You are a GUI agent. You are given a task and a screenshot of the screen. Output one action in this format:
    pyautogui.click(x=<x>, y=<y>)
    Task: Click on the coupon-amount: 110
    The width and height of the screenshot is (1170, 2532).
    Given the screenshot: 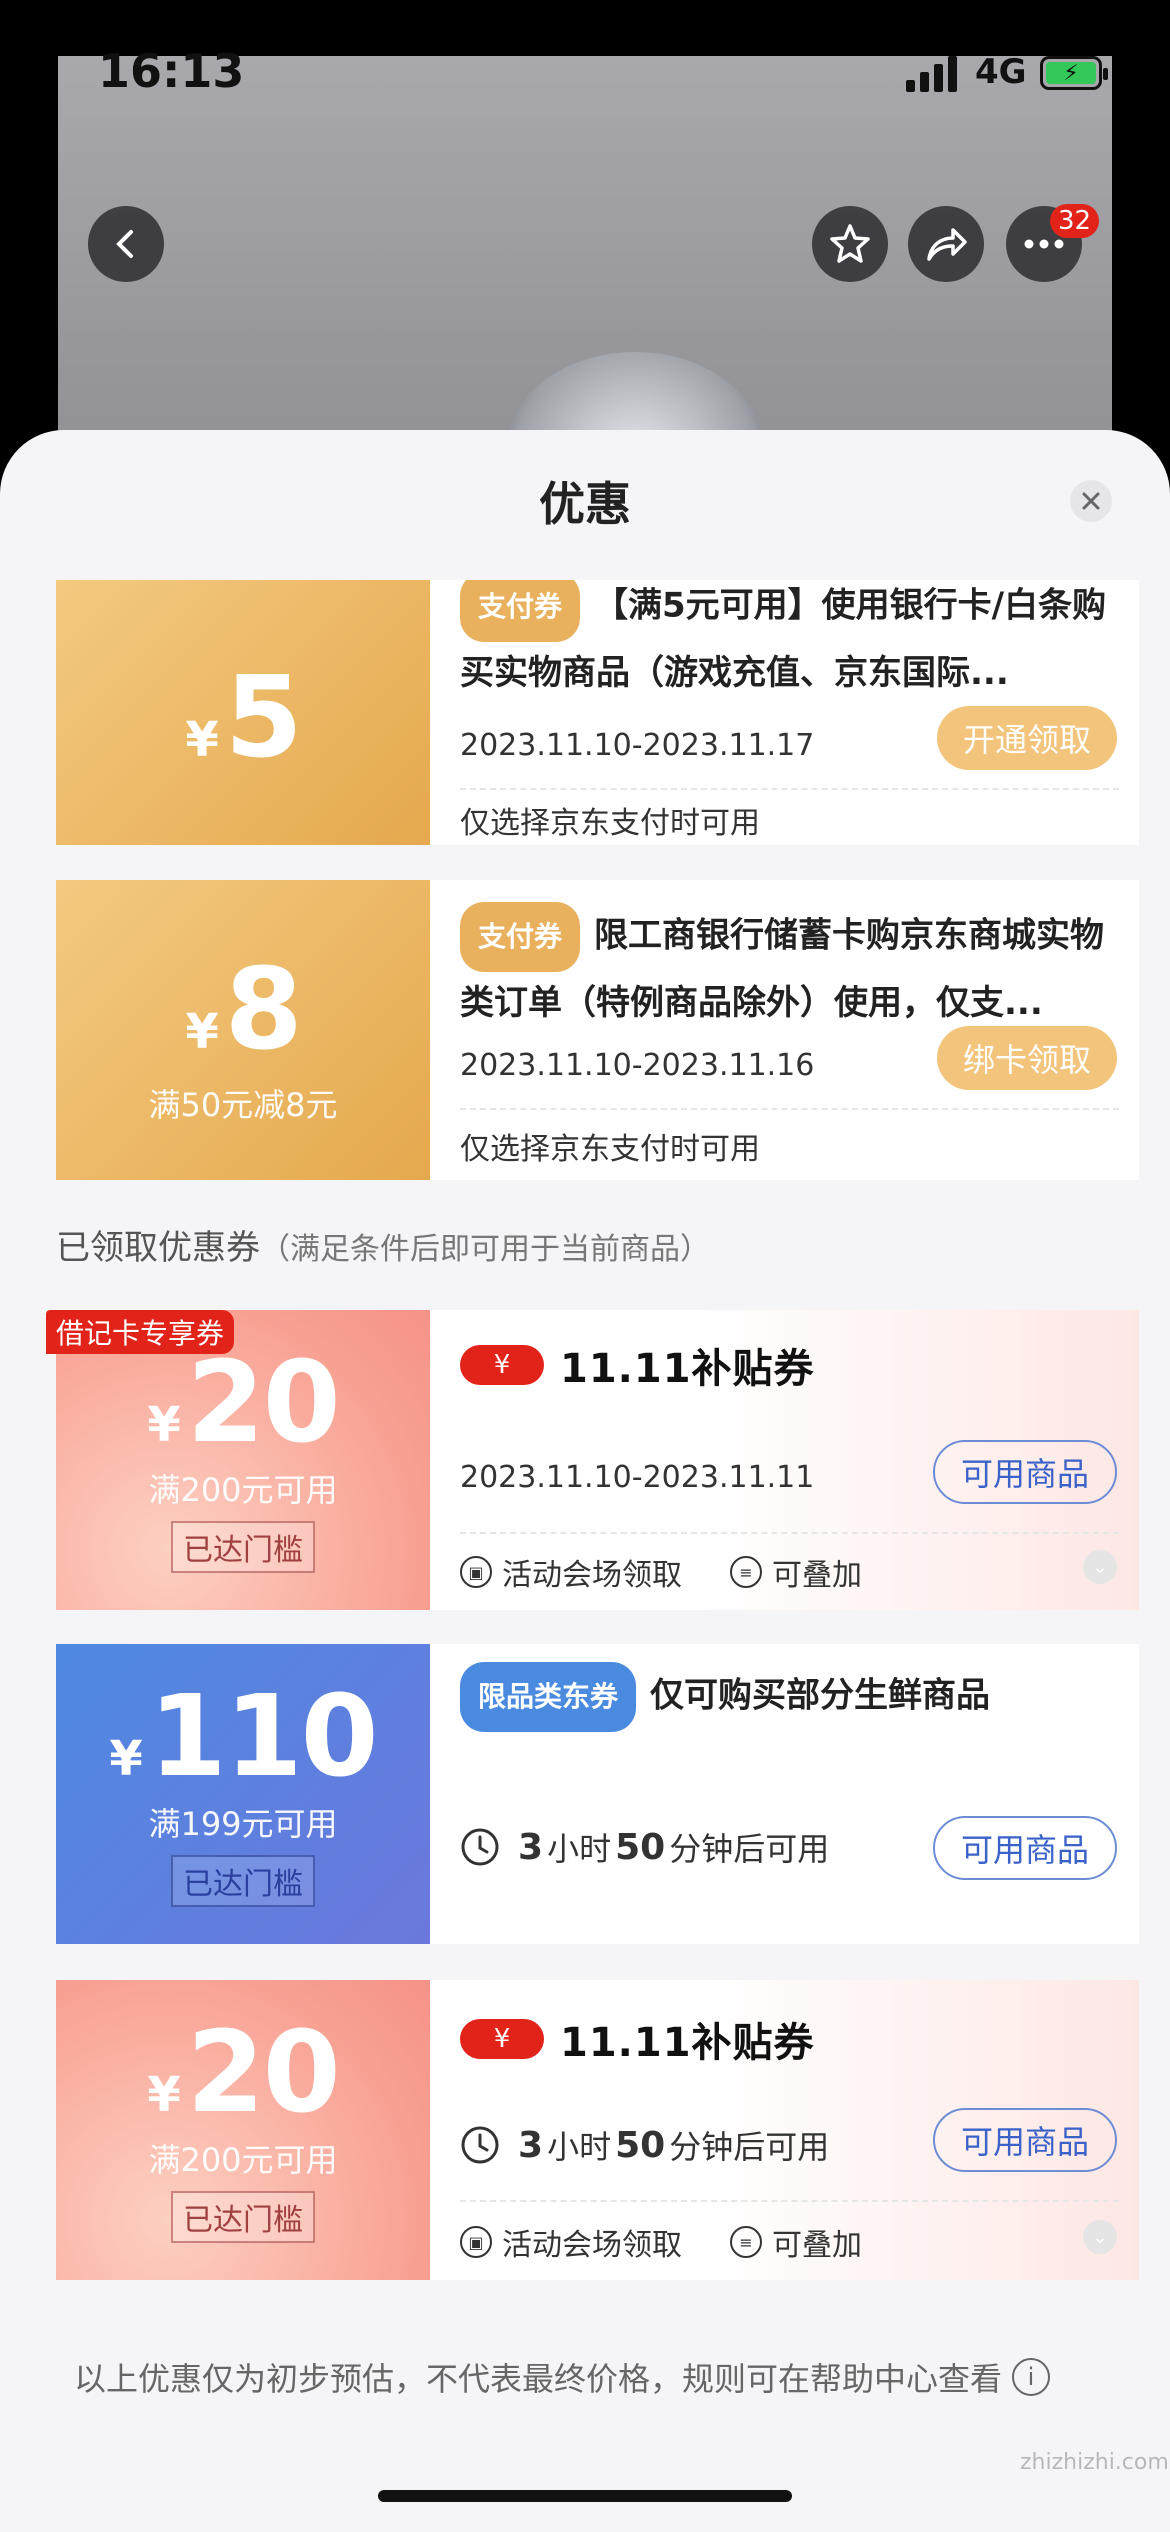 What is the action you would take?
    pyautogui.click(x=263, y=1737)
    